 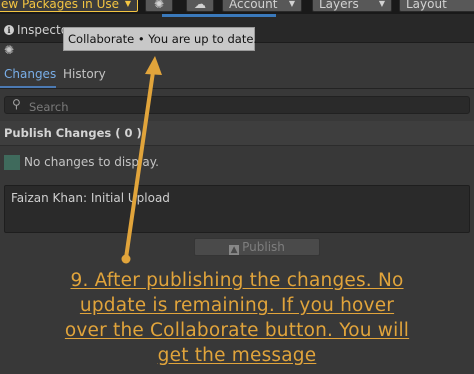 What do you see at coordinates (126, 259) in the screenshot?
I see `annotation-arrow-tail` at bounding box center [126, 259].